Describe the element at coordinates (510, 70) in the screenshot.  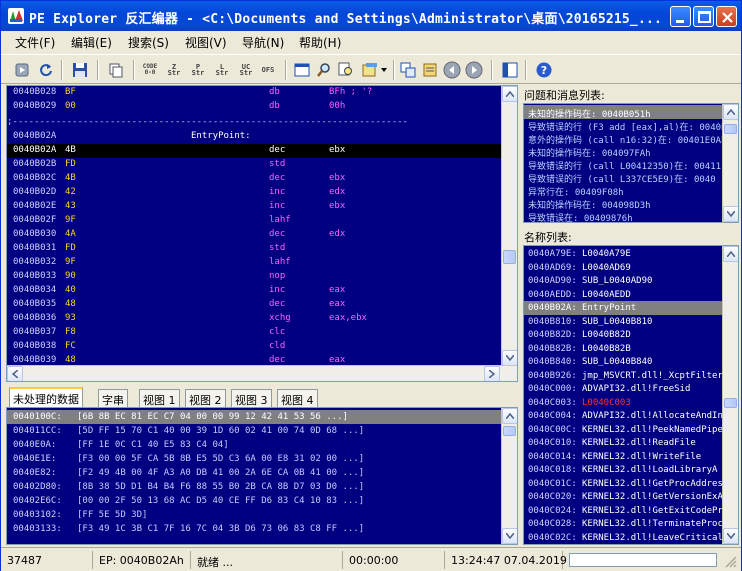
I see `panel-button` at that location.